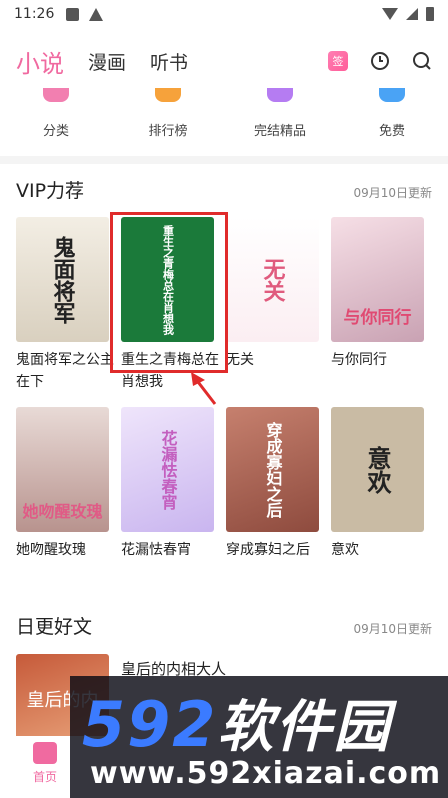 This screenshot has height=798, width=448. Describe the element at coordinates (430, 14) in the screenshot. I see `battery-icon` at that location.